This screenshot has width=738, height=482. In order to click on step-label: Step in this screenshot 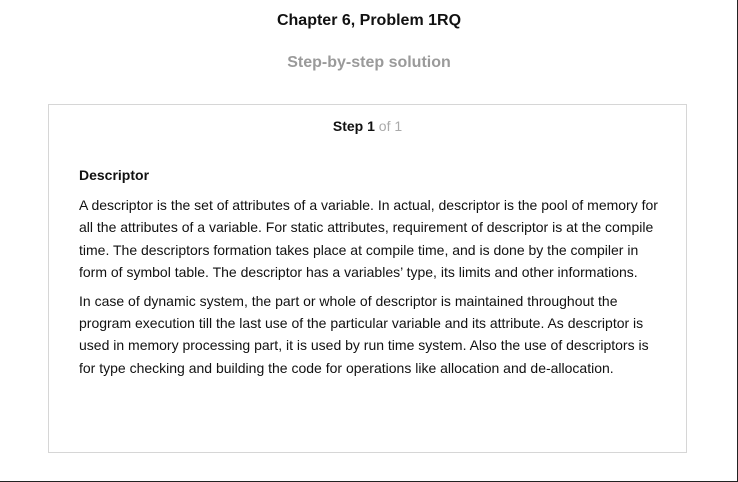, I will do `click(348, 126)`.